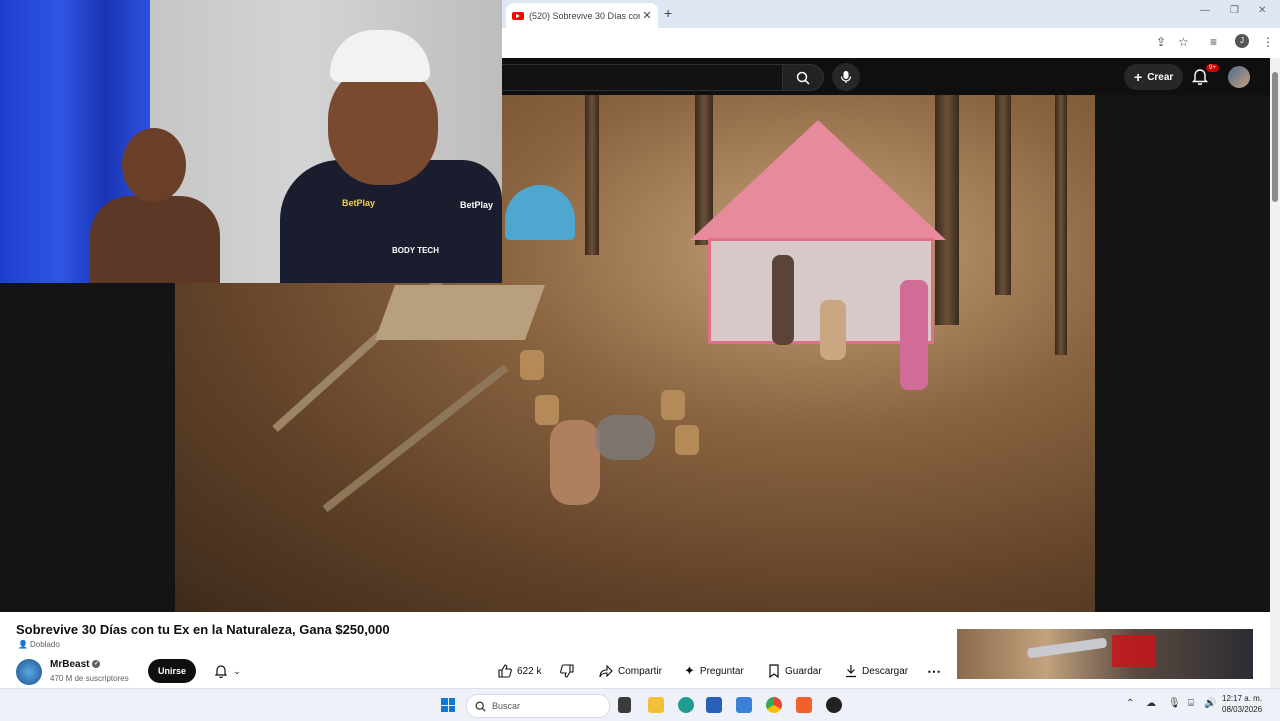 The width and height of the screenshot is (1280, 721). What do you see at coordinates (96, 664) in the screenshot?
I see `verified-check-icon: ✓` at bounding box center [96, 664].